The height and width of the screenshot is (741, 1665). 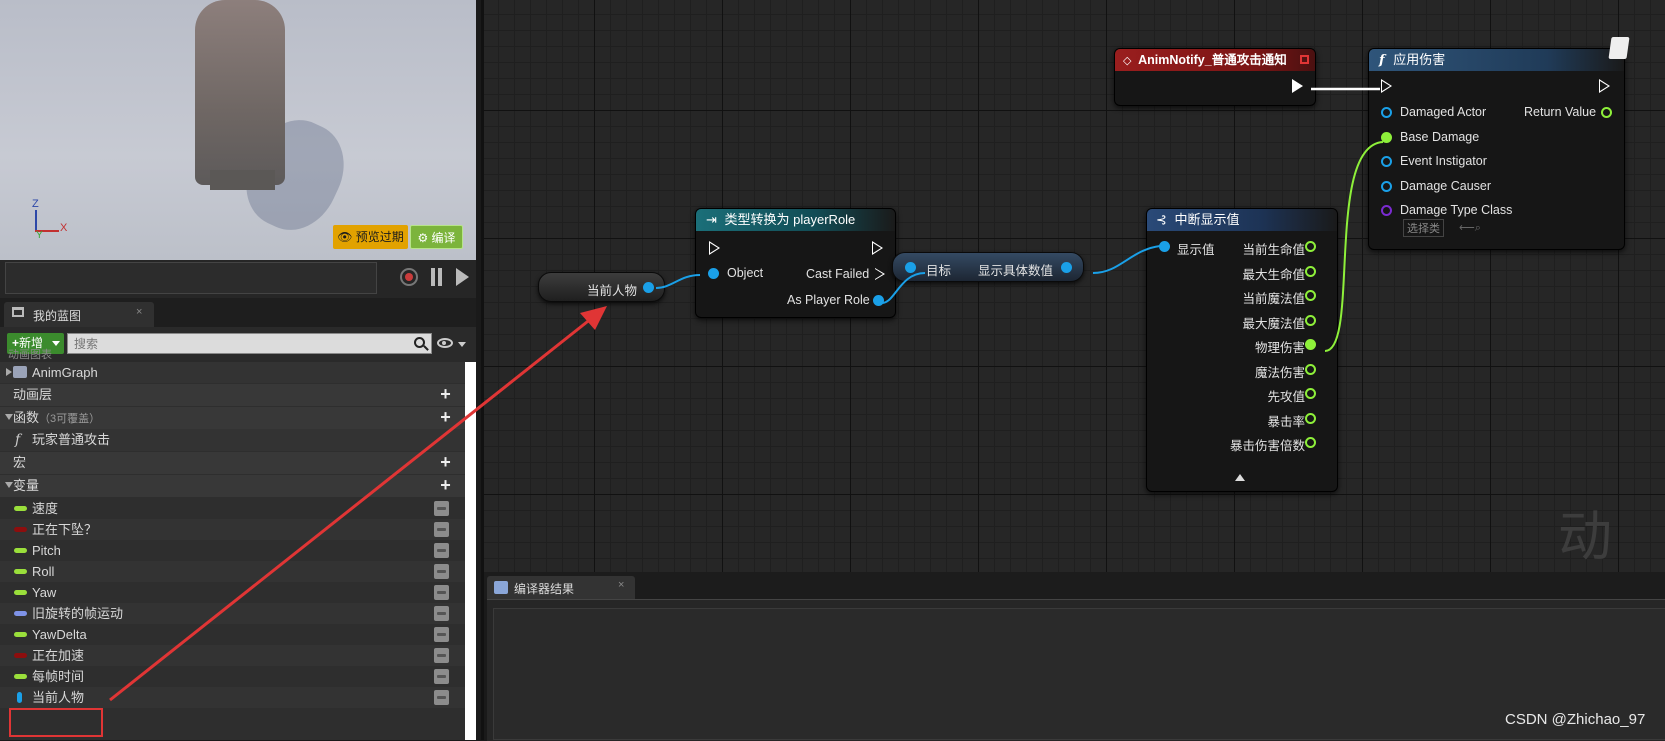 I want to click on credit-watermark: CSDN @Zhichao_97, so click(x=1575, y=719).